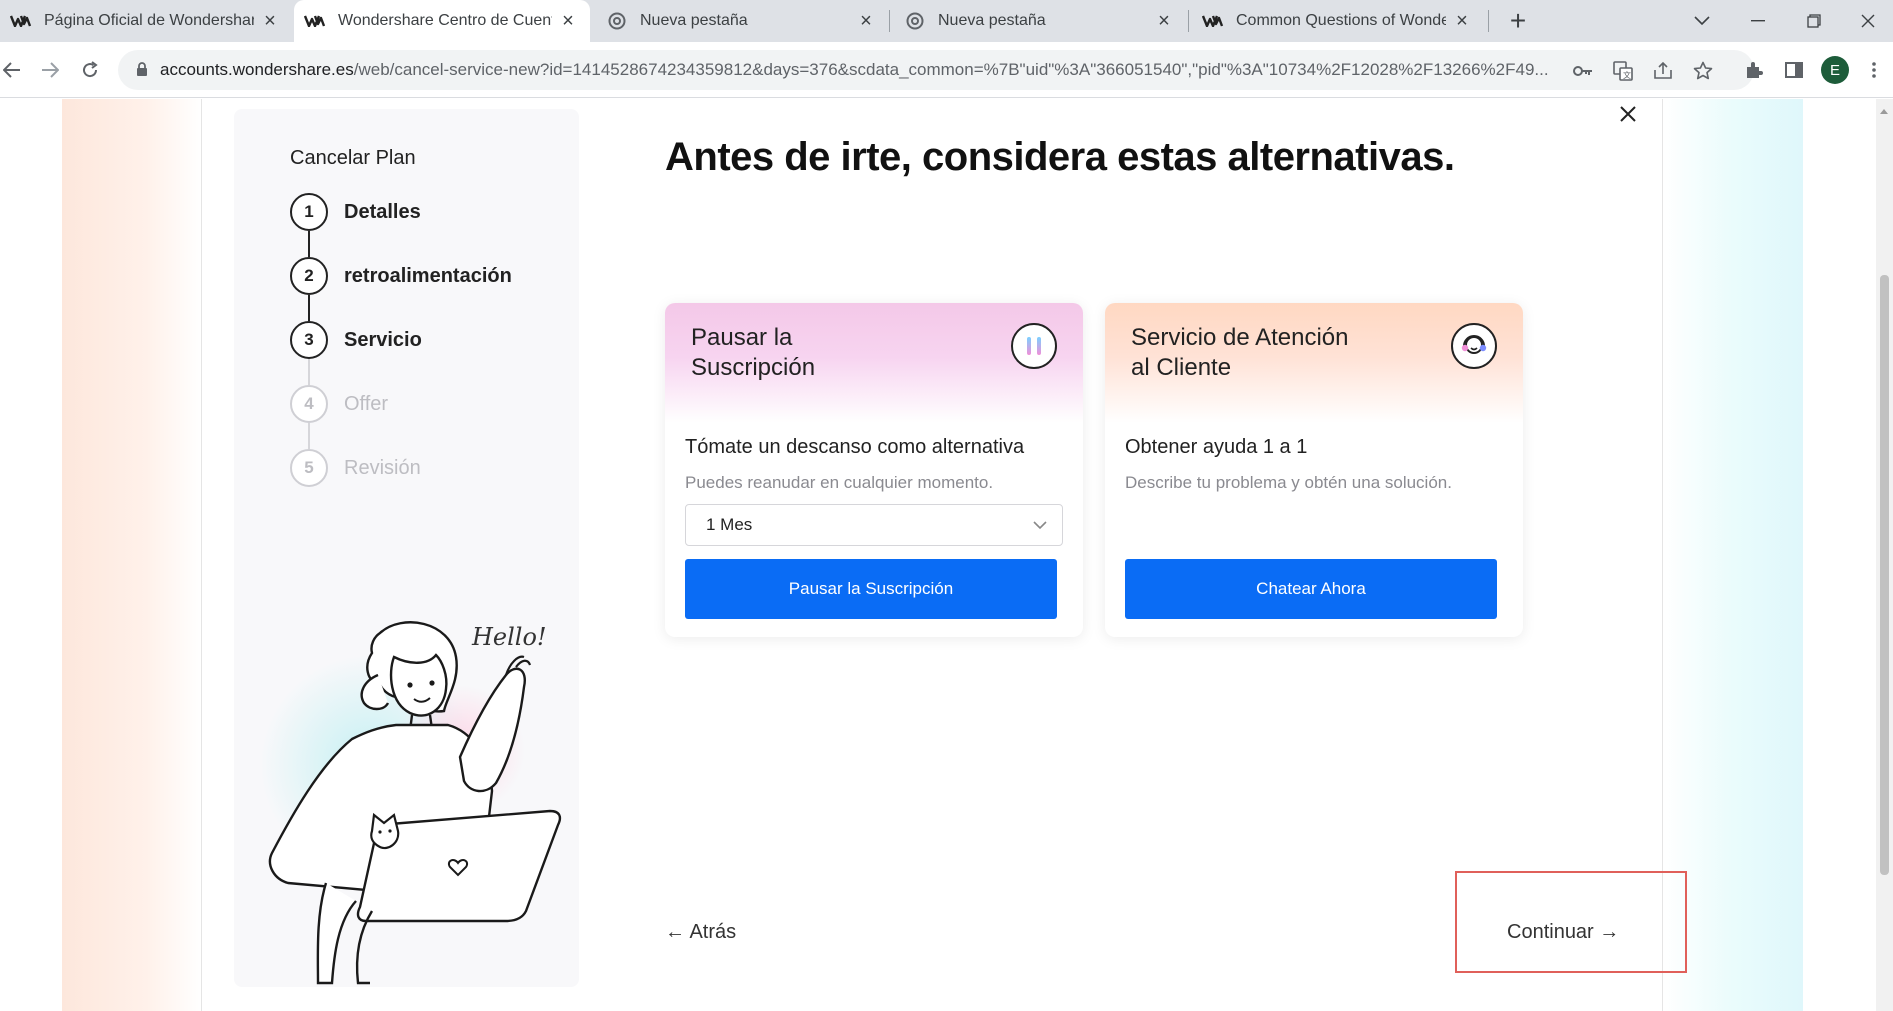  Describe the element at coordinates (90, 70) in the screenshot. I see `reload-icon` at that location.